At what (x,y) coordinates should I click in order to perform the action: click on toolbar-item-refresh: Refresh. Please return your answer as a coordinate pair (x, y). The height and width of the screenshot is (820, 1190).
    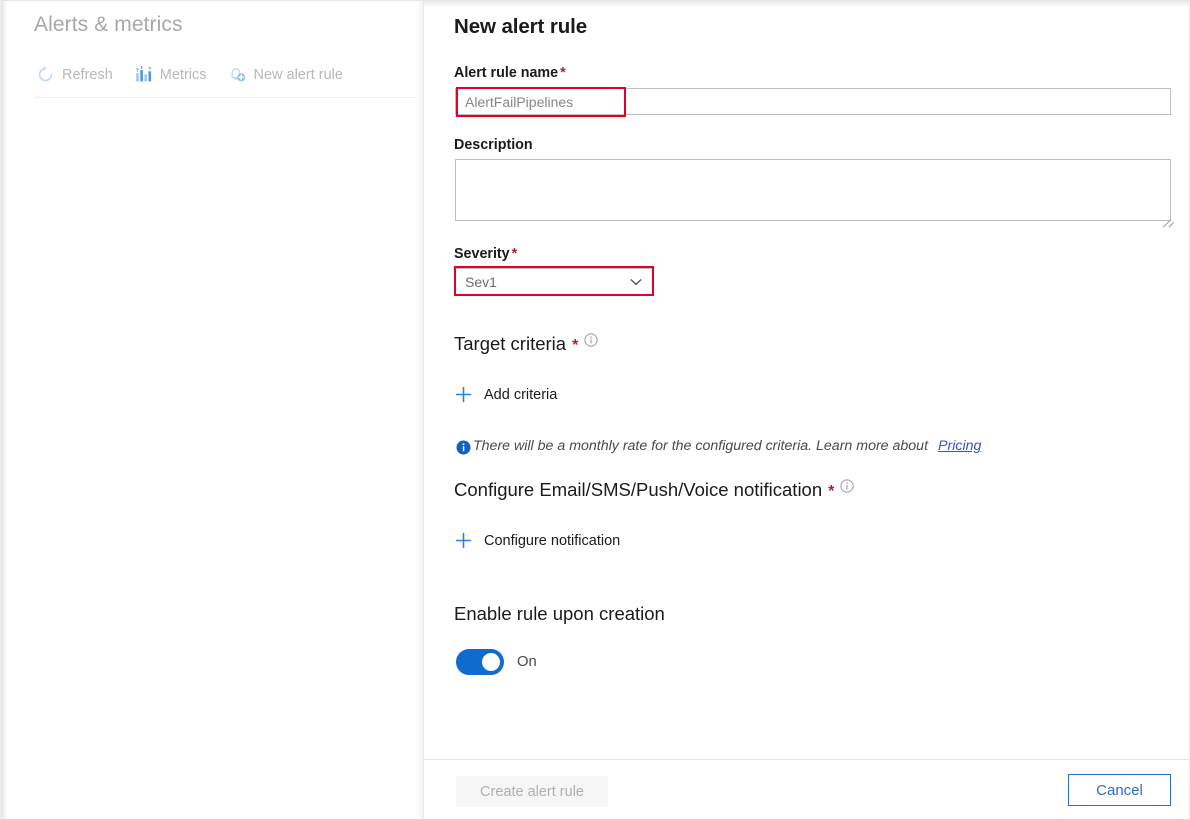
    Looking at the image, I should click on (78, 74).